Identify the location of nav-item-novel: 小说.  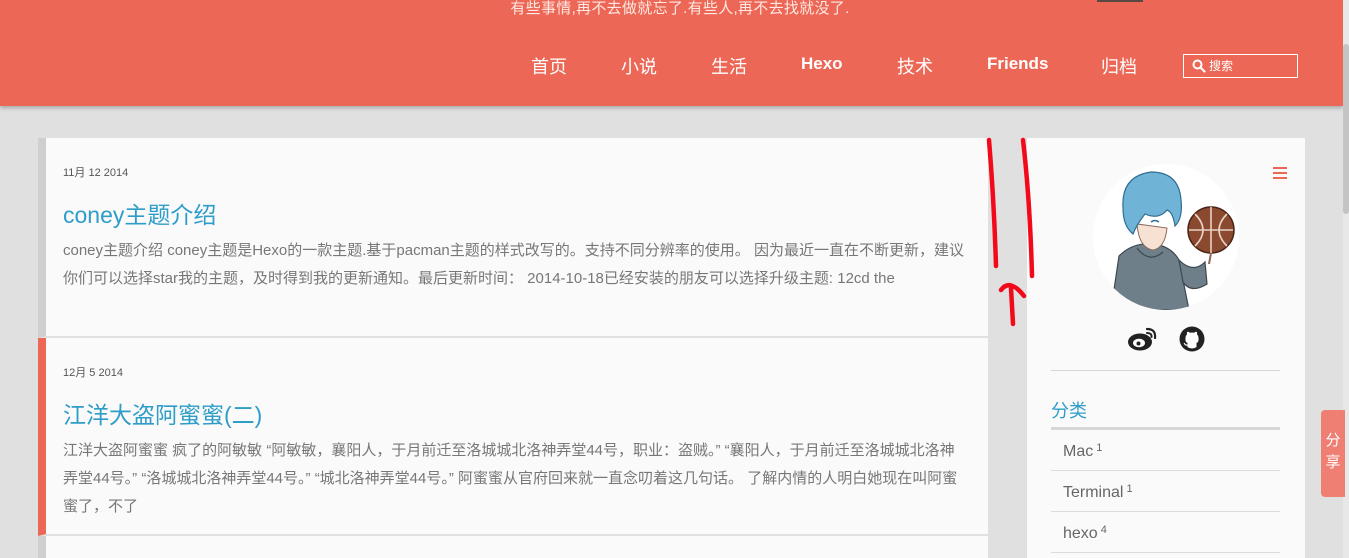
(639, 66).